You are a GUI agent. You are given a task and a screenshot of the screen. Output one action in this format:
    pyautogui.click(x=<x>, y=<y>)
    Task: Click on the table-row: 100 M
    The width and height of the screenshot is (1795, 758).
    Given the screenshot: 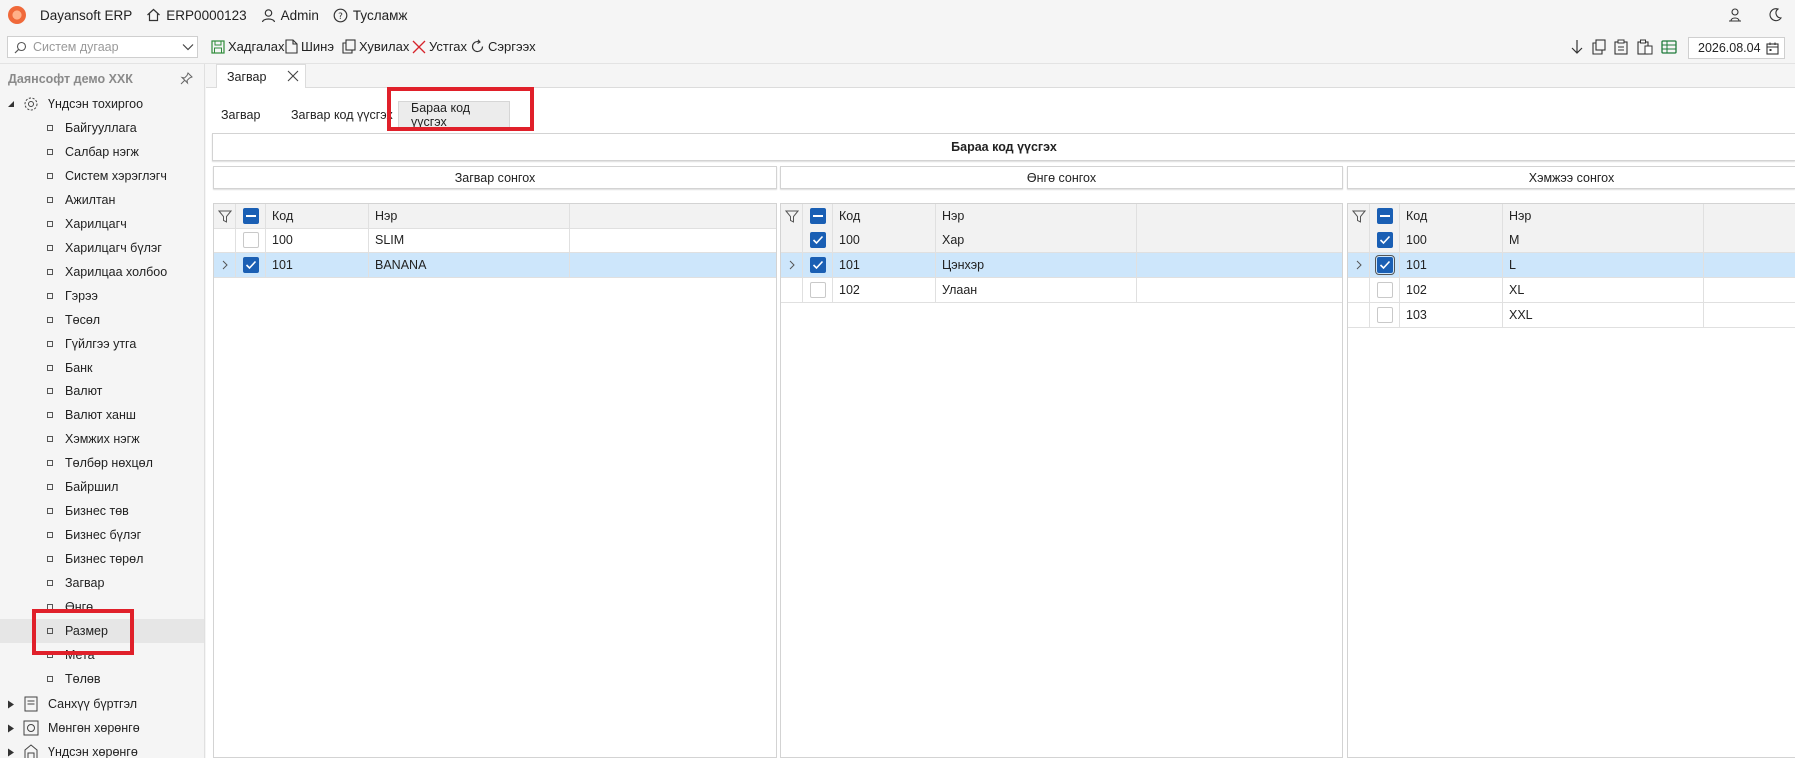 What is the action you would take?
    pyautogui.click(x=1571, y=240)
    